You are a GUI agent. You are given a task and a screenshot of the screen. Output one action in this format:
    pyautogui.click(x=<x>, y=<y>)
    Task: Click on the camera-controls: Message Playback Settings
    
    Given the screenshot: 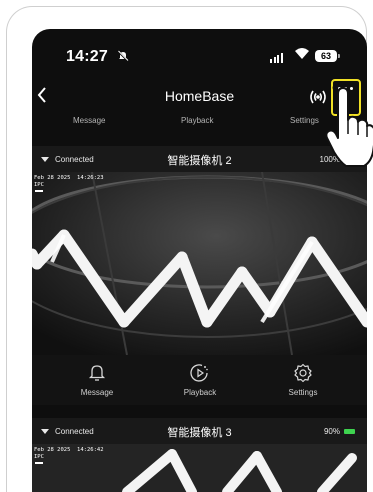 What is the action you would take?
    pyautogui.click(x=199, y=380)
    